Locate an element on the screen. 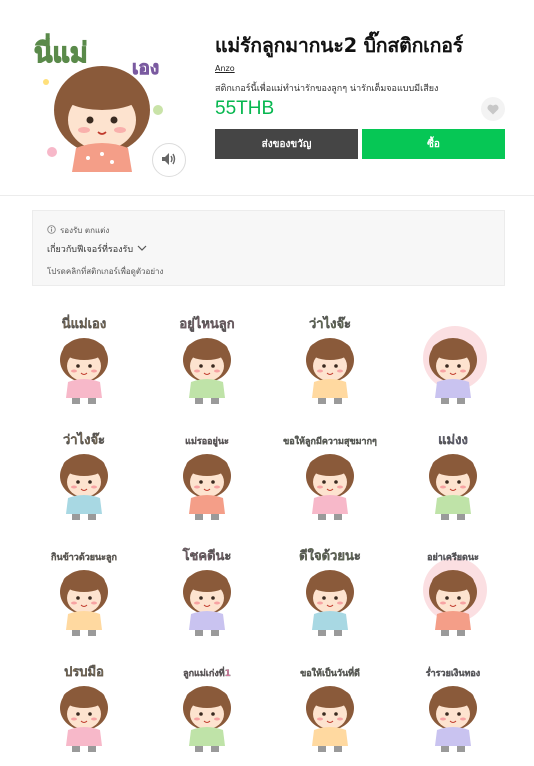 This screenshot has height=766, width=534. support-label: รองรับ ตกแต่ง is located at coordinates (85, 230).